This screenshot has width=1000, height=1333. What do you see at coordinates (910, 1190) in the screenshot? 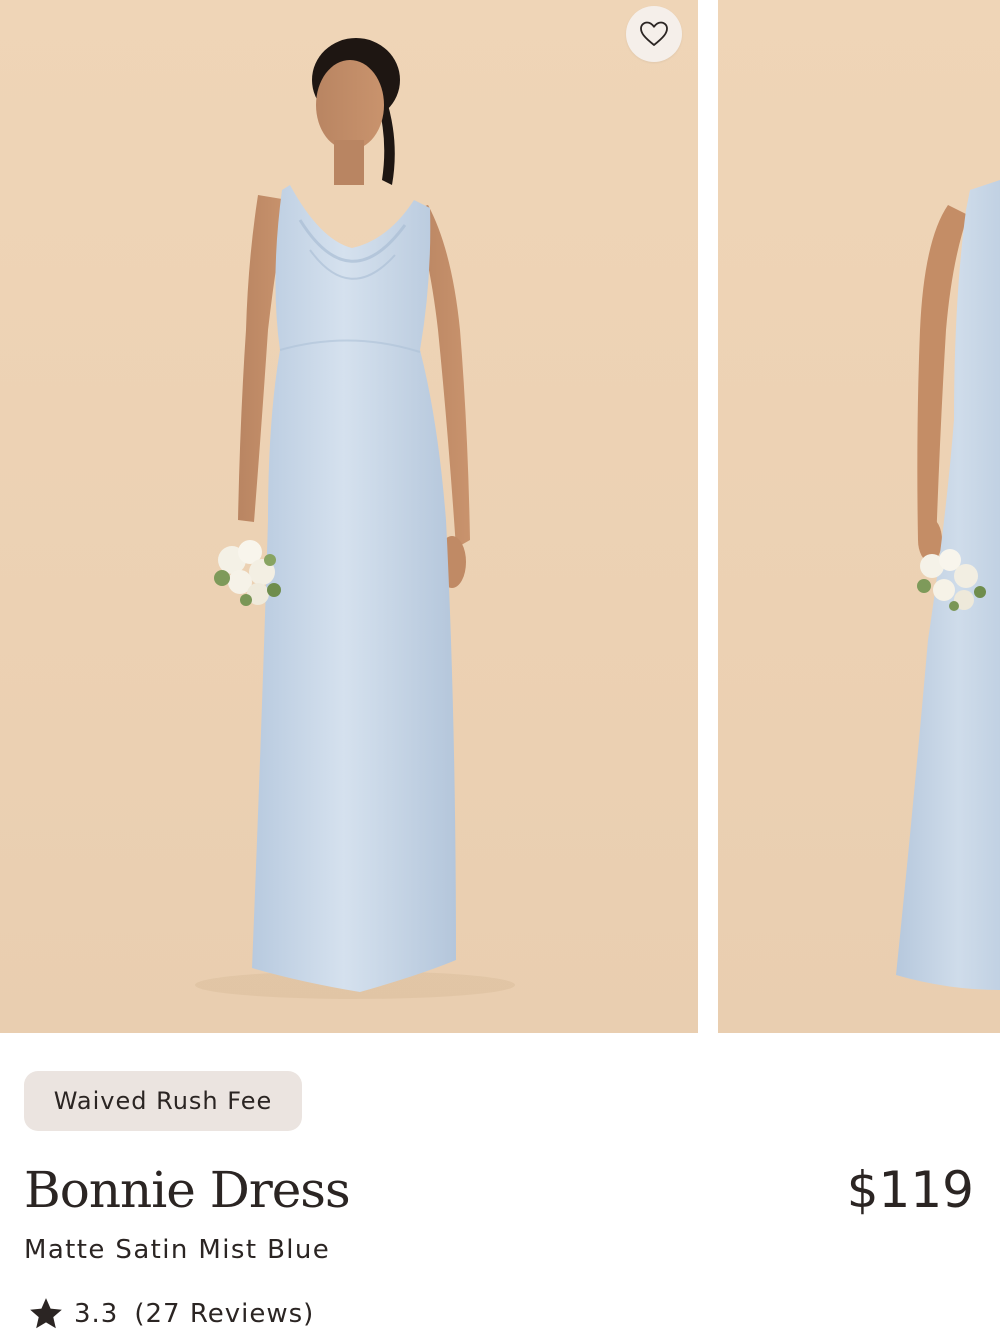
I see `product-price: $119` at bounding box center [910, 1190].